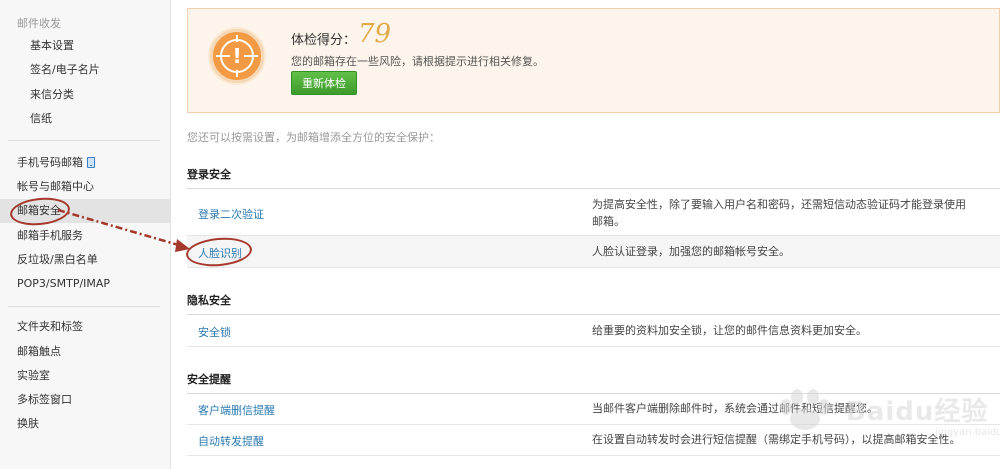  I want to click on warning-target-icon: !, so click(237, 56).